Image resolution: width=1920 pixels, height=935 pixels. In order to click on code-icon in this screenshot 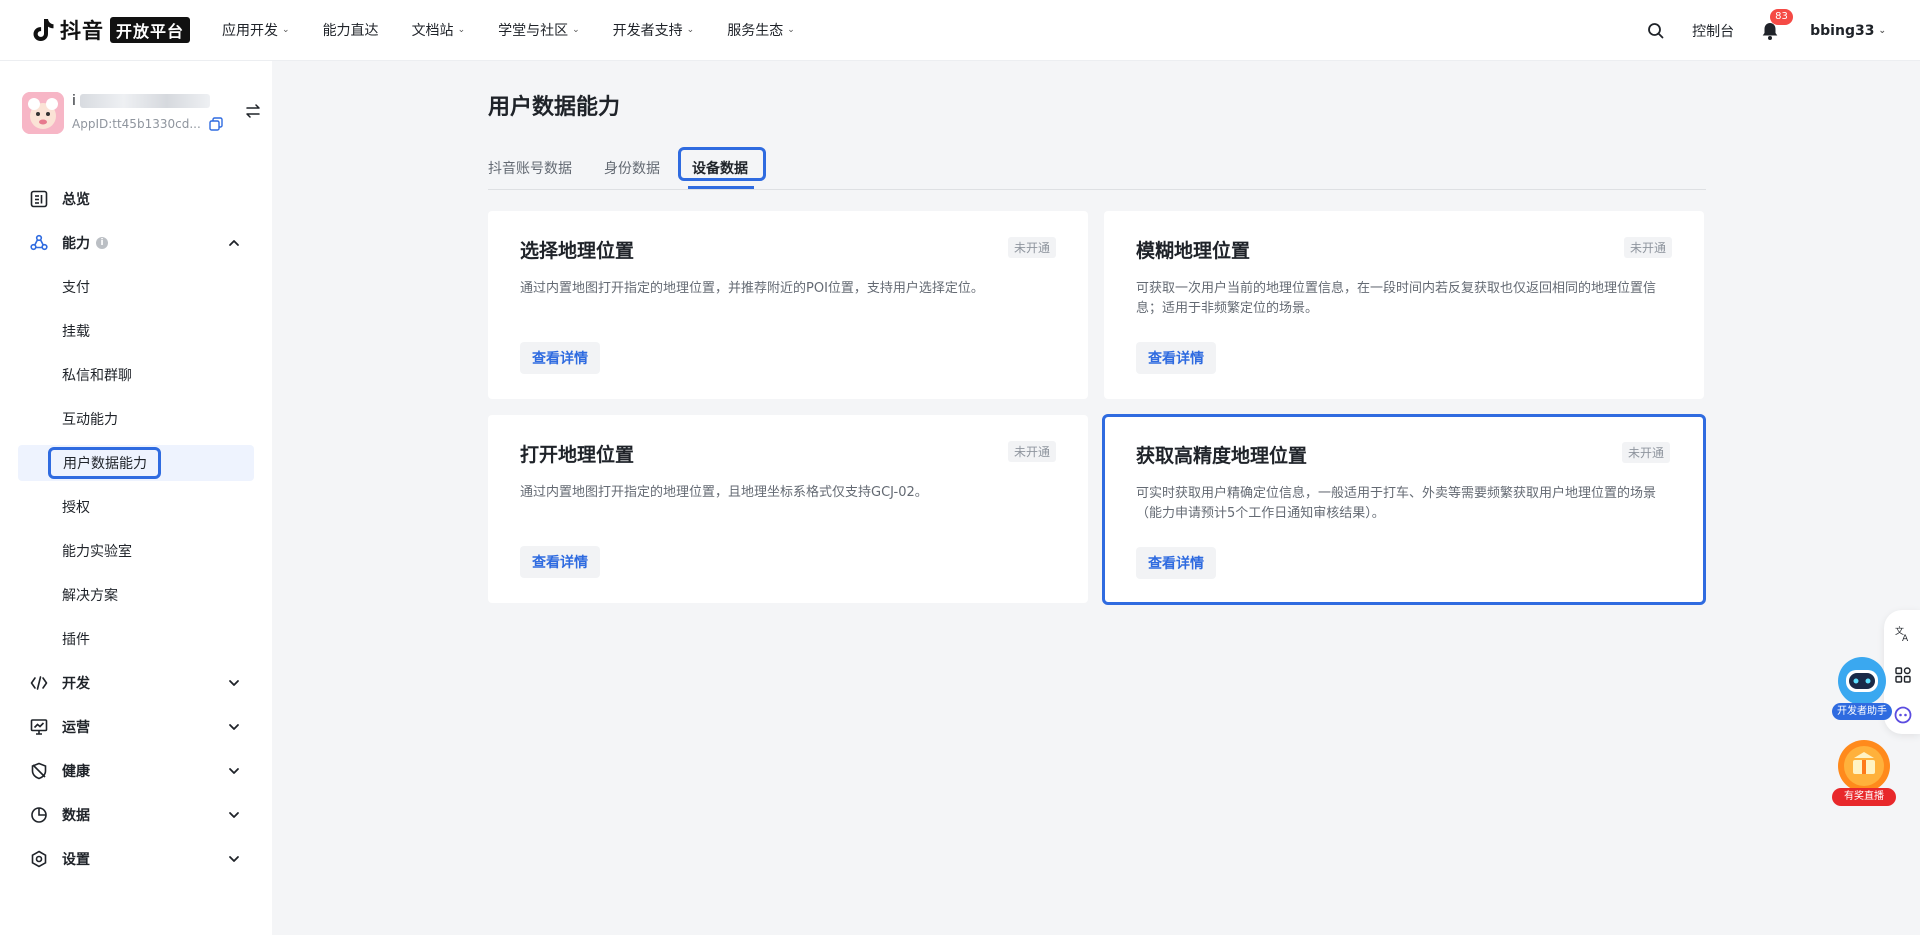, I will do `click(39, 683)`.